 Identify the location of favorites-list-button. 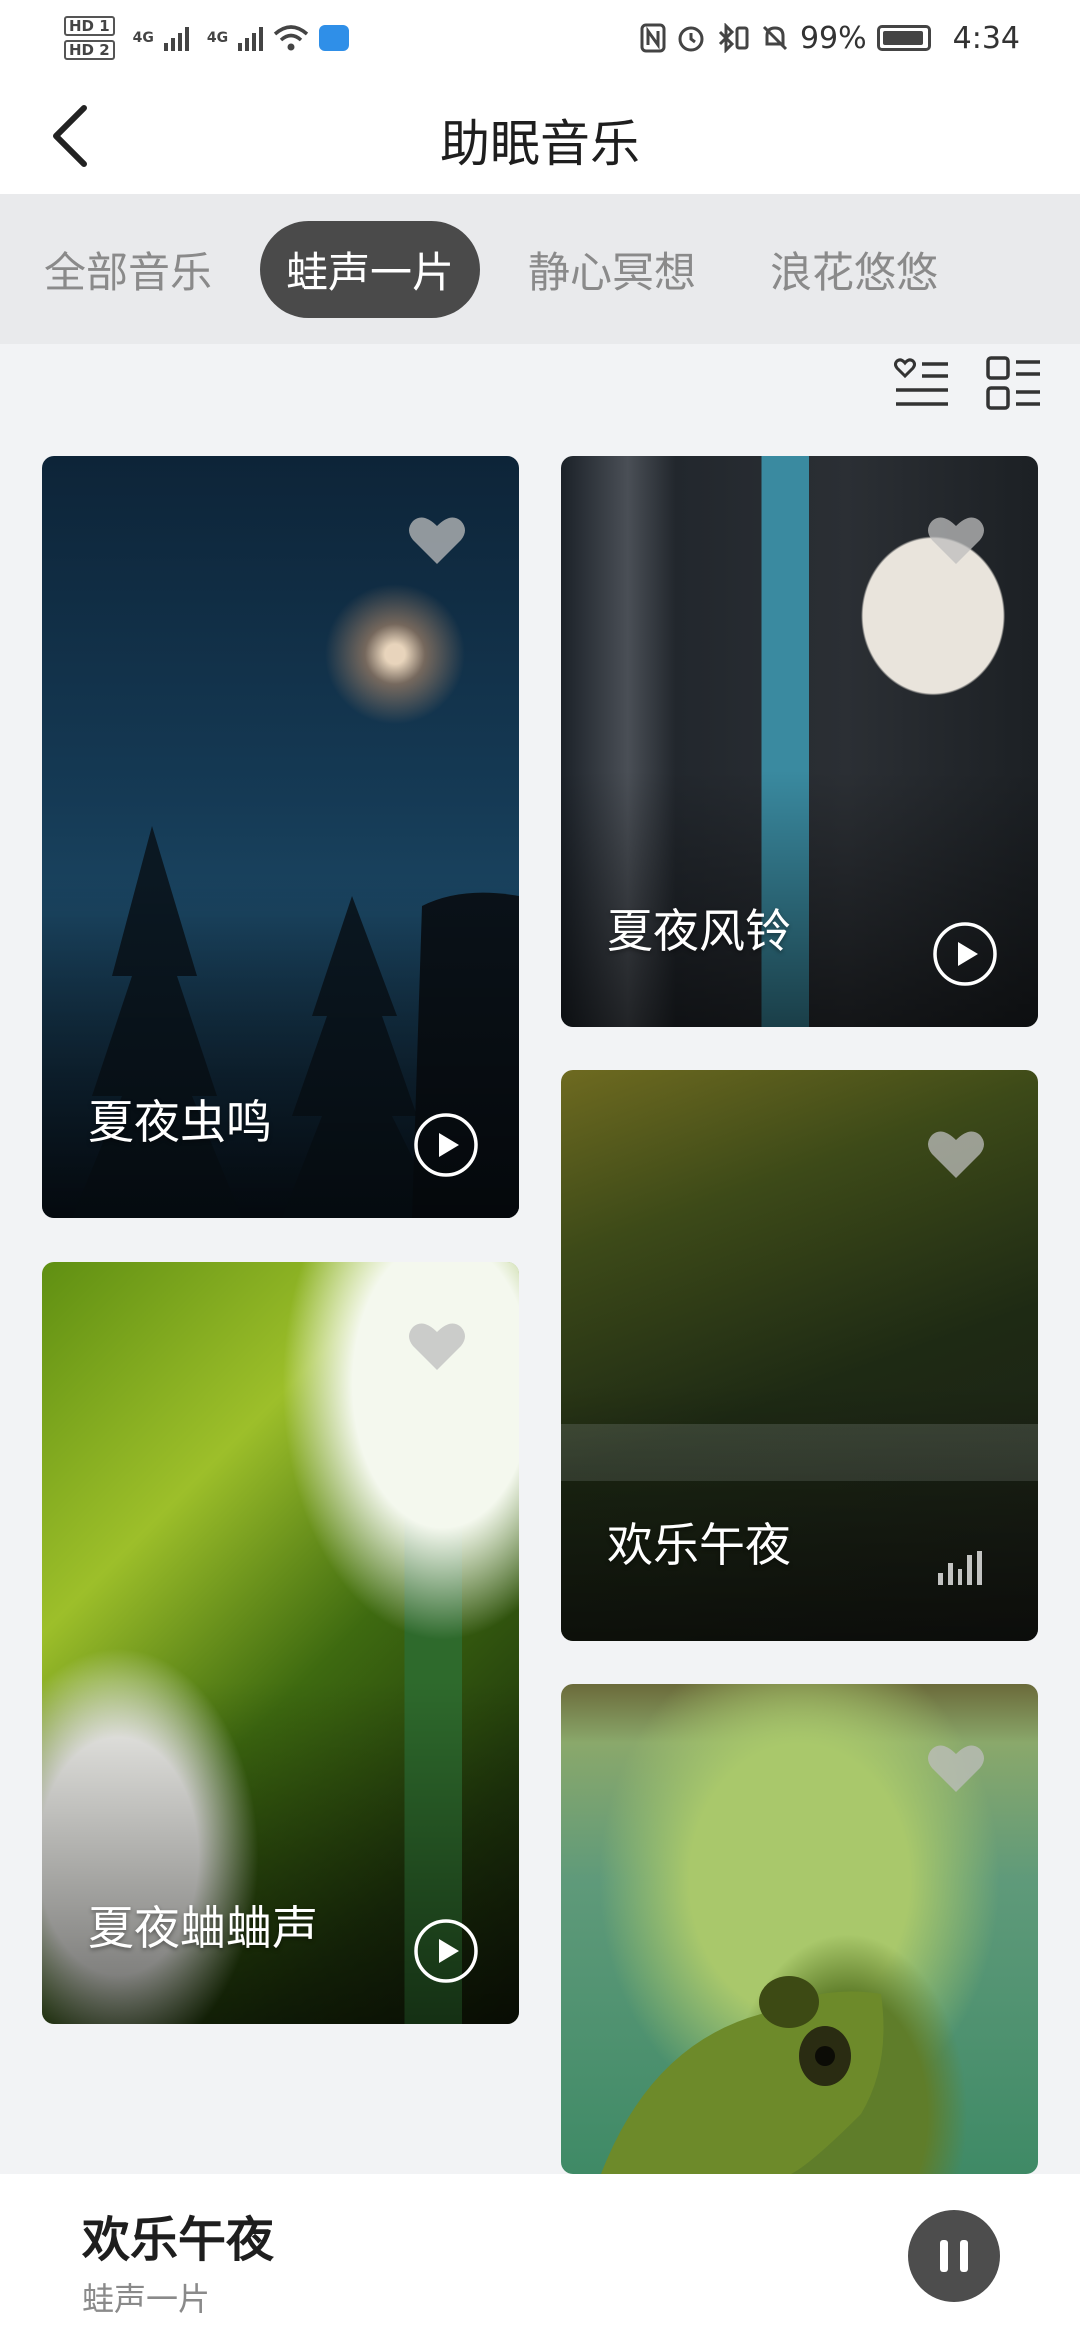
(922, 384).